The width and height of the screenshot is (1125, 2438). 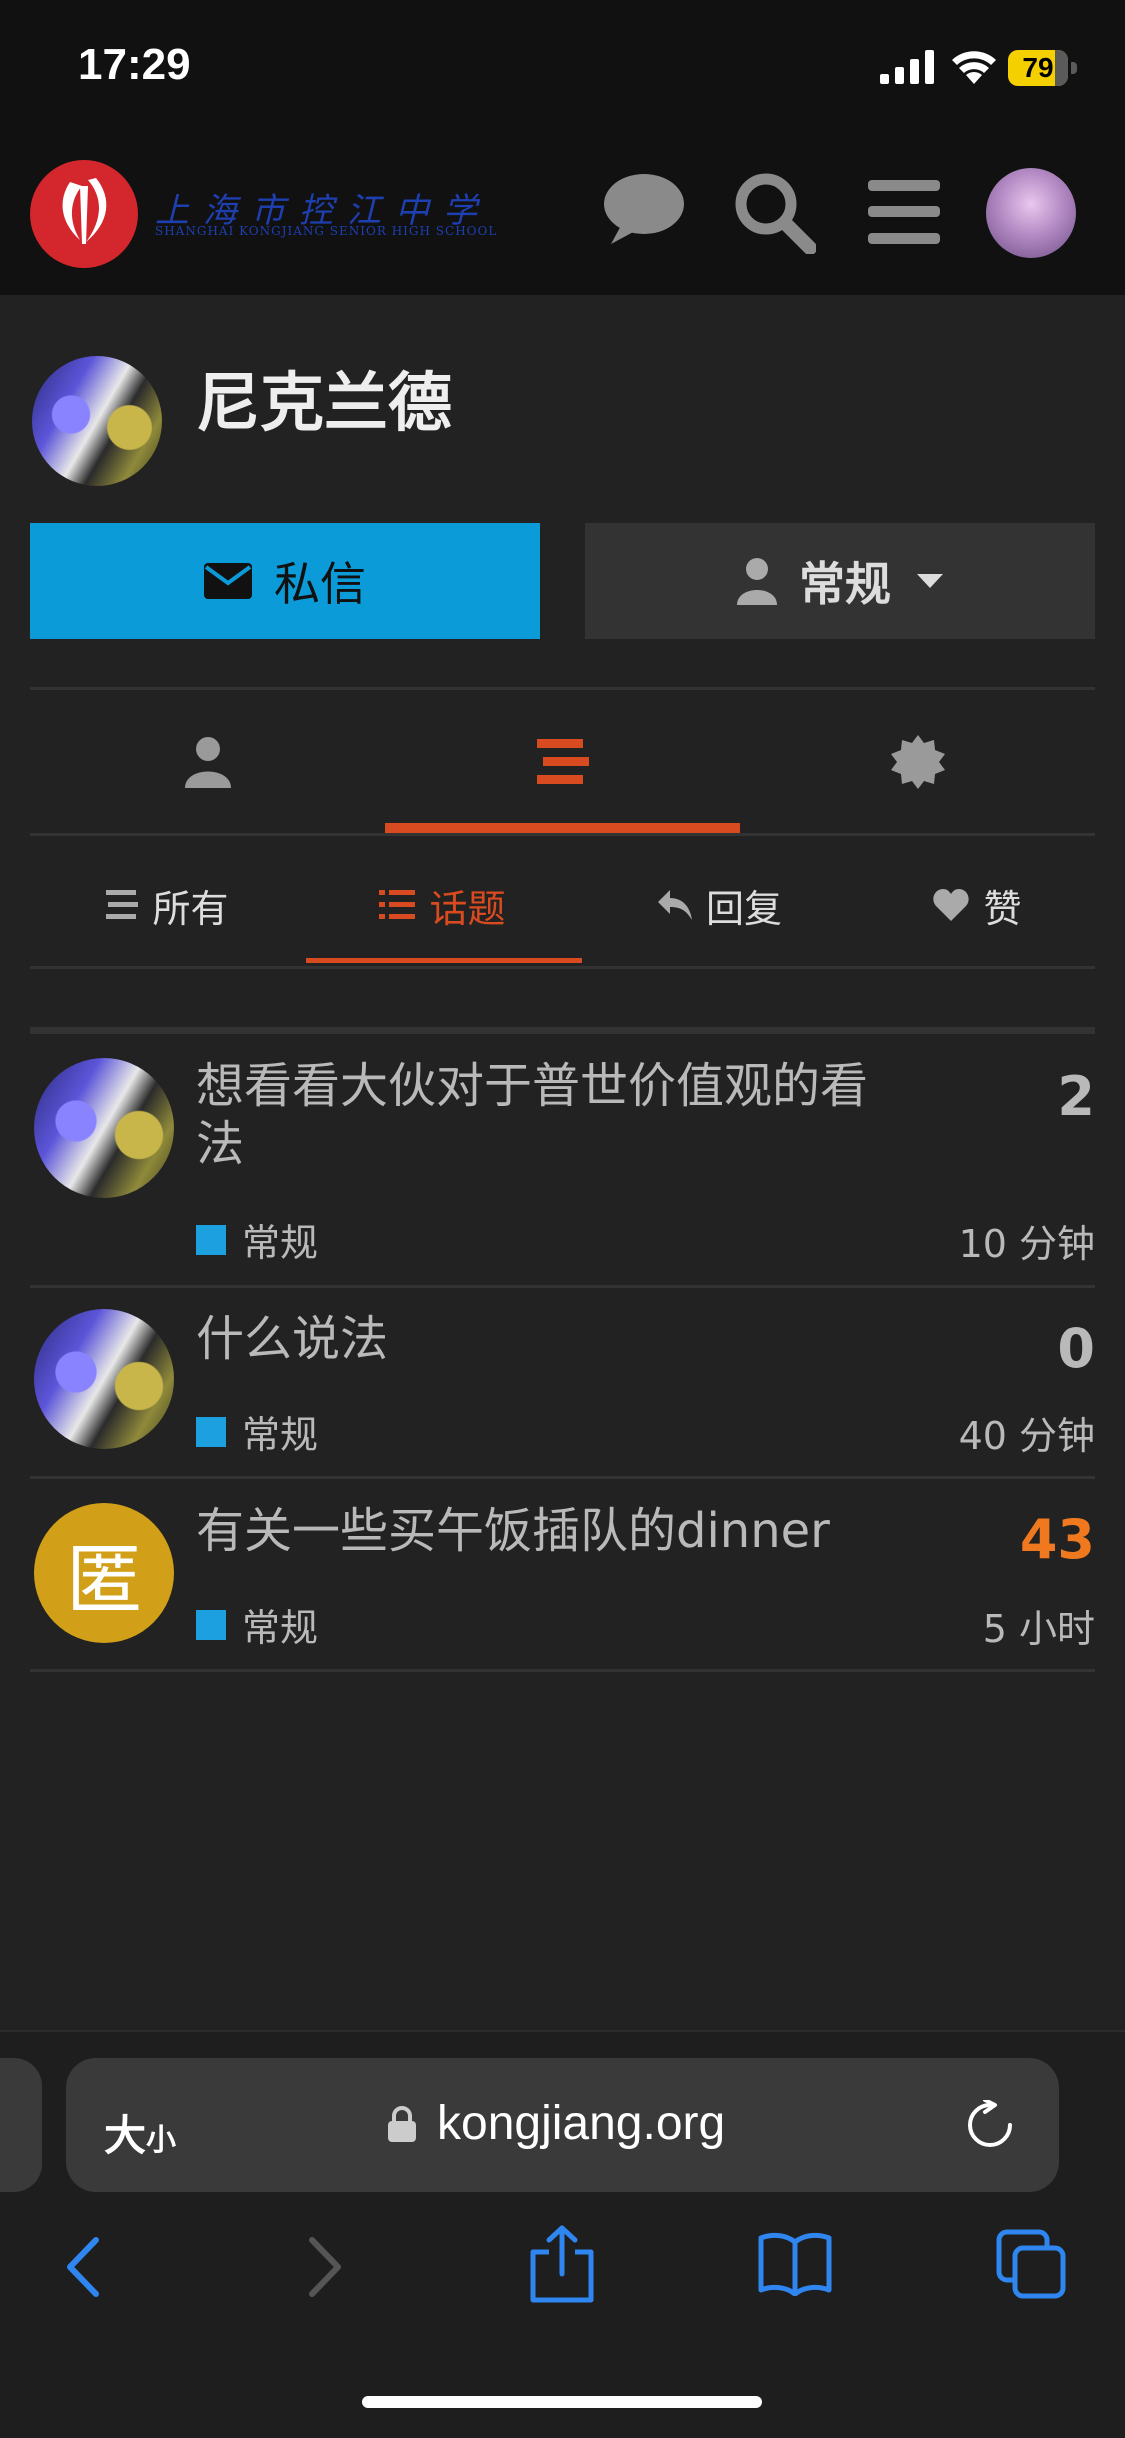 What do you see at coordinates (774, 212) in the screenshot?
I see `search-icon` at bounding box center [774, 212].